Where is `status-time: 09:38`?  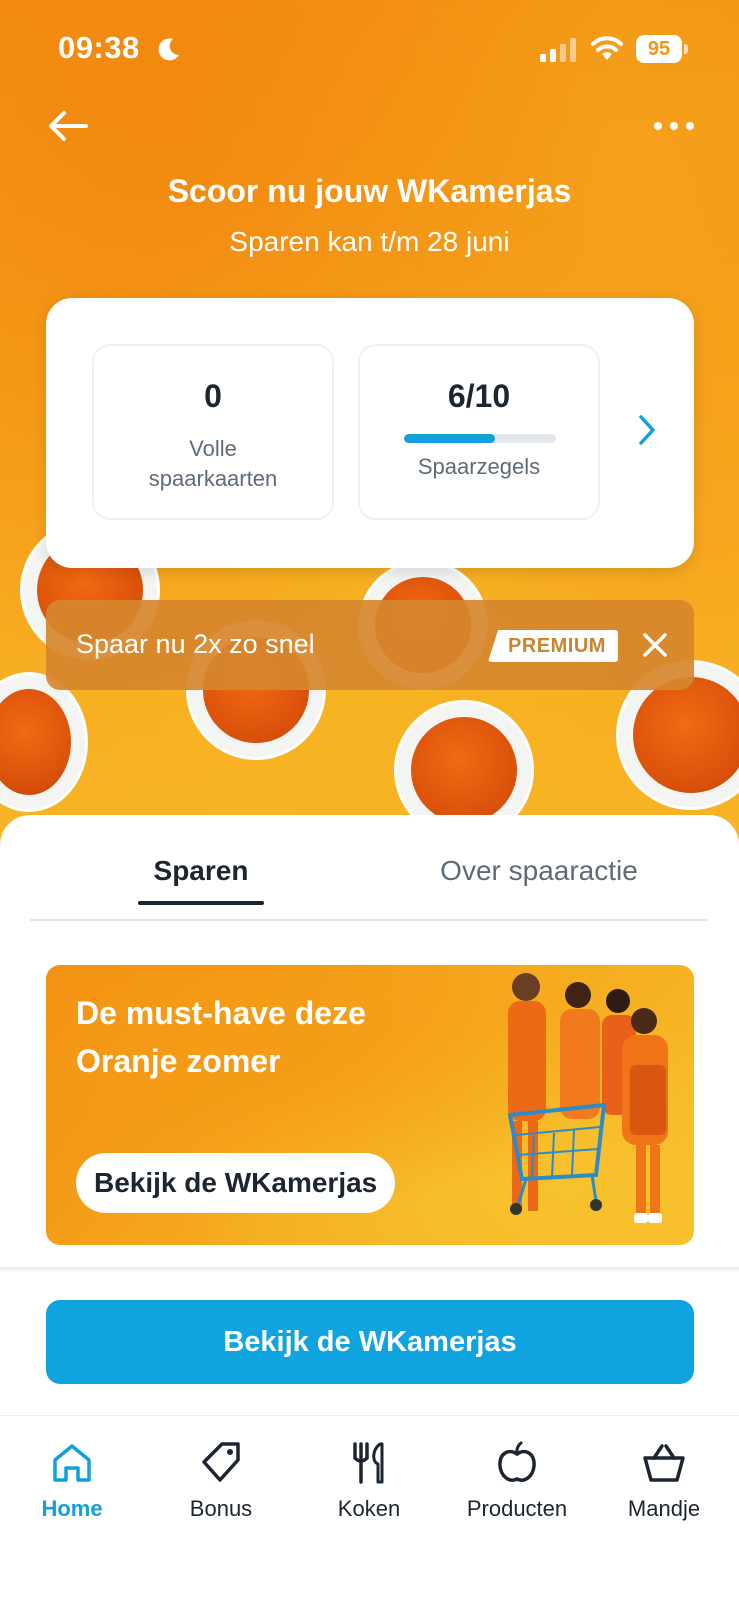 status-time: 09:38 is located at coordinates (99, 47).